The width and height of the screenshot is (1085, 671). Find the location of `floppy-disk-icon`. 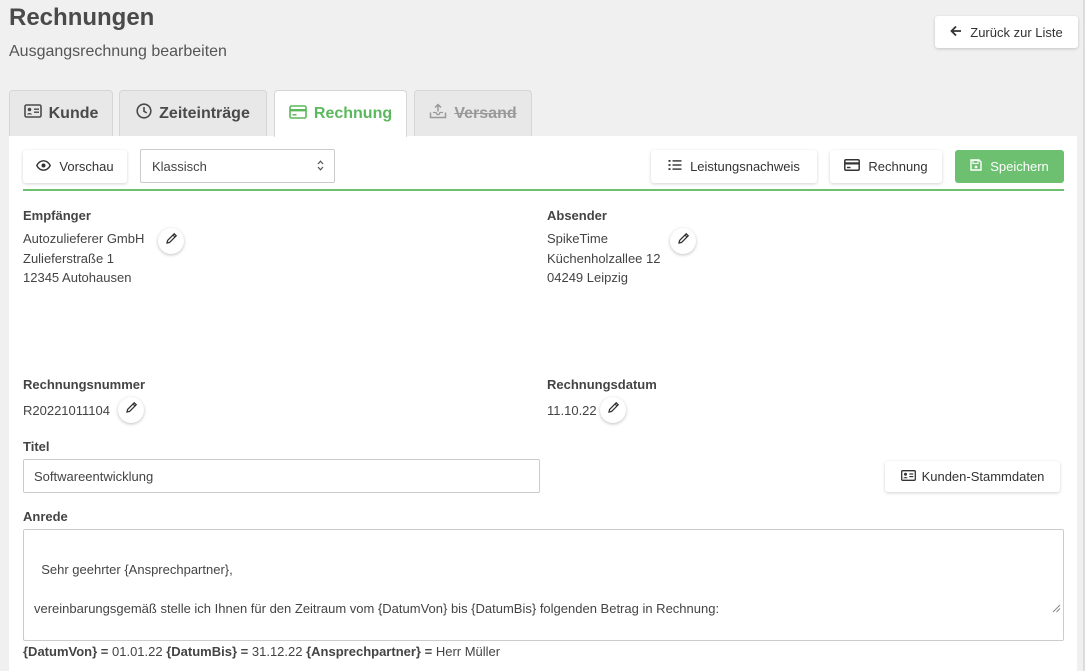

floppy-disk-icon is located at coordinates (976, 166).